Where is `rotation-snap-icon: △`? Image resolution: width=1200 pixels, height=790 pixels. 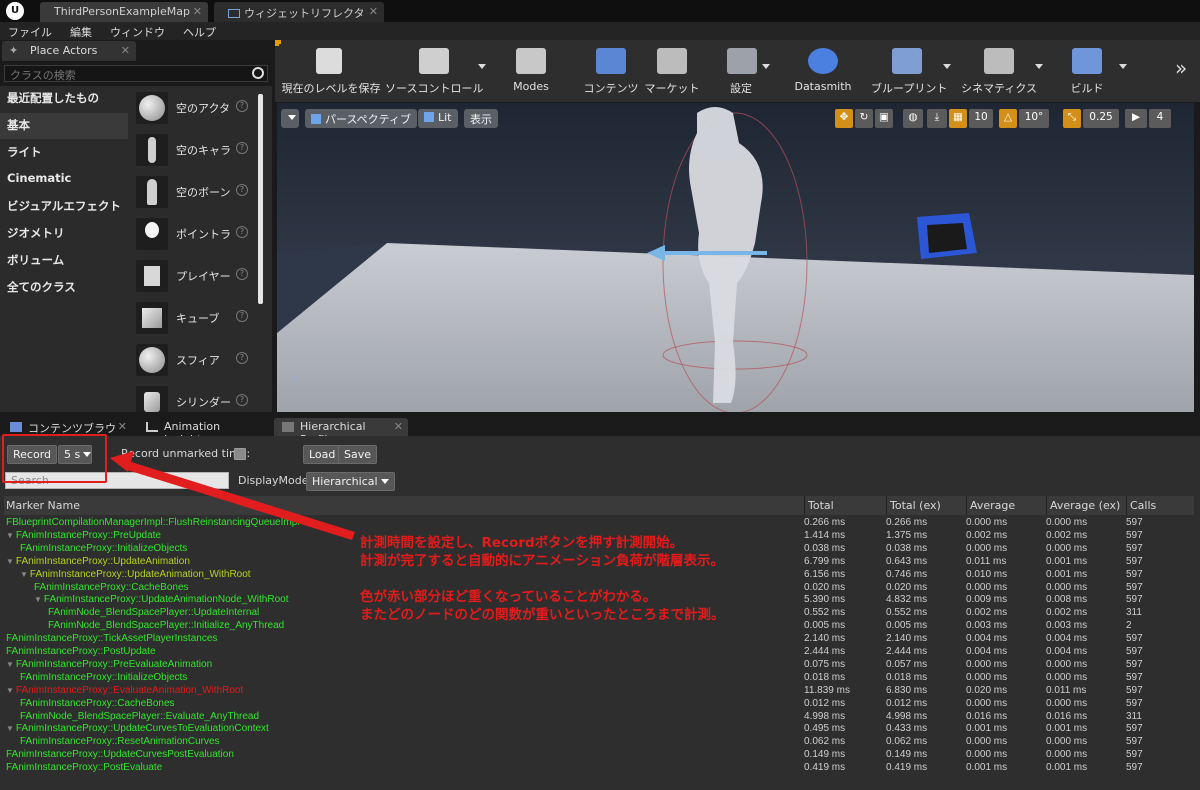
rotation-snap-icon: △ is located at coordinates (1008, 118).